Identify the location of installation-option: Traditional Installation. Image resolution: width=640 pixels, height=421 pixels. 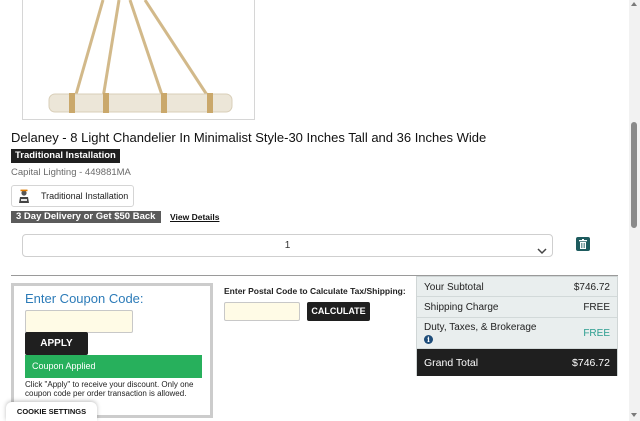
(72, 196).